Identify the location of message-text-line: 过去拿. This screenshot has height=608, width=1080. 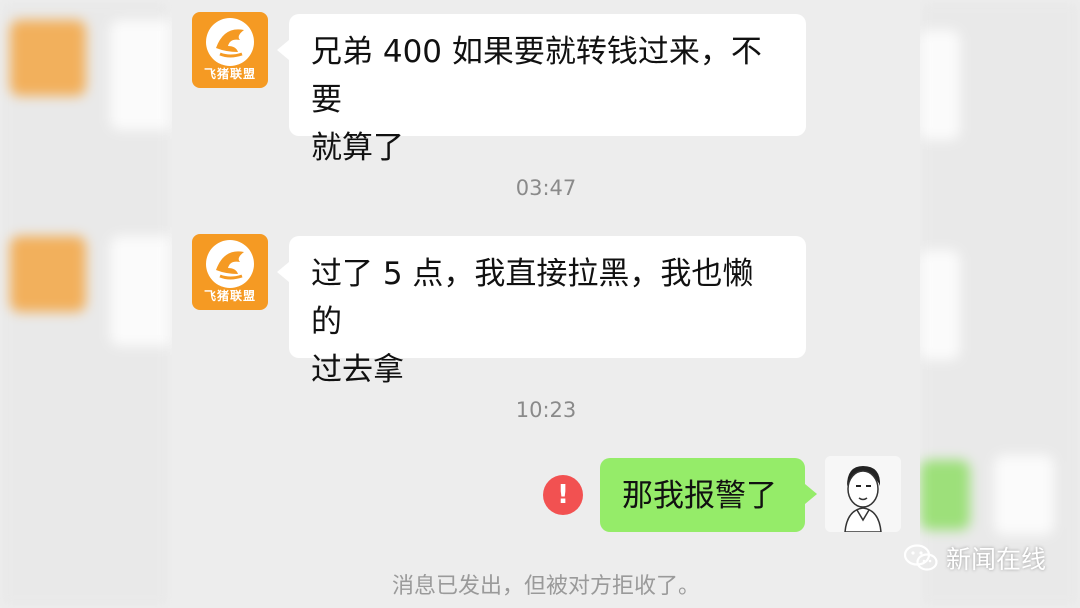
(357, 370).